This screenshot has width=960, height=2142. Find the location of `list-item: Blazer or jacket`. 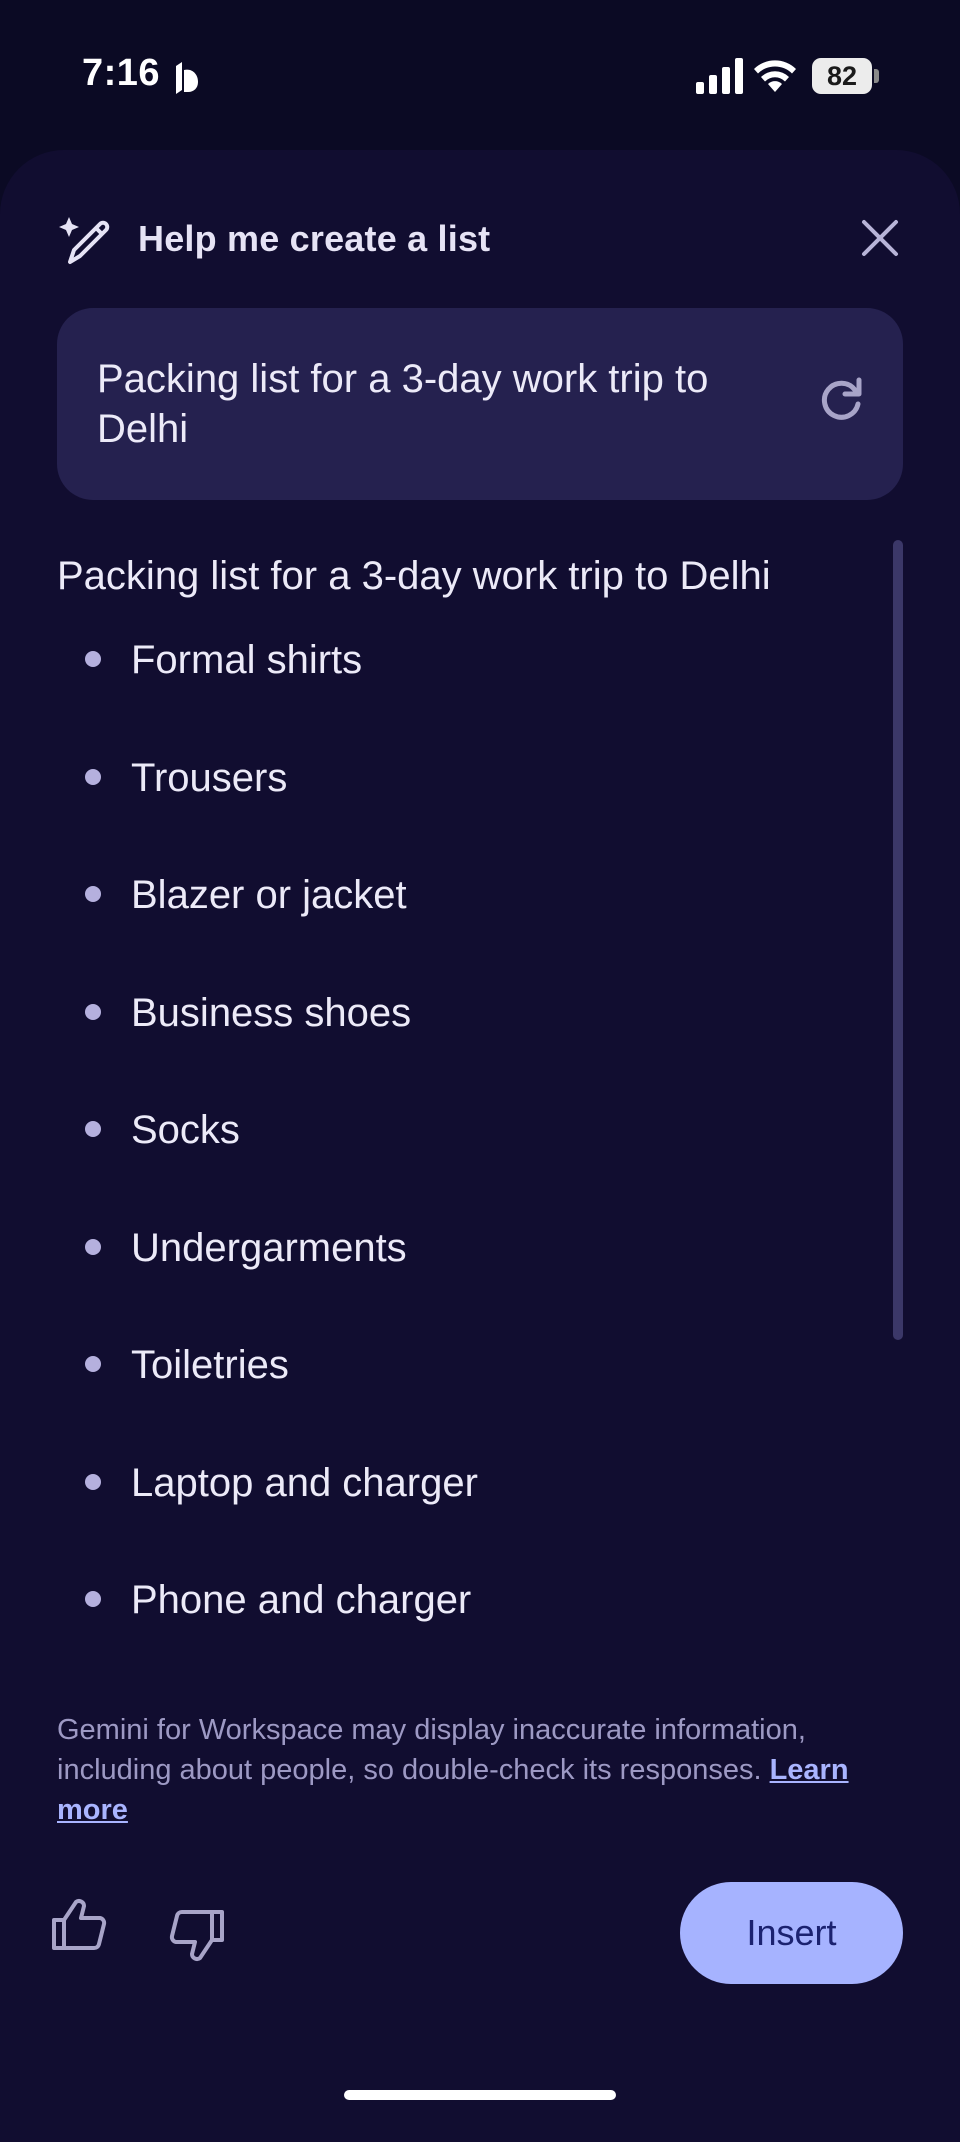

list-item: Blazer or jacket is located at coordinates (457, 924).